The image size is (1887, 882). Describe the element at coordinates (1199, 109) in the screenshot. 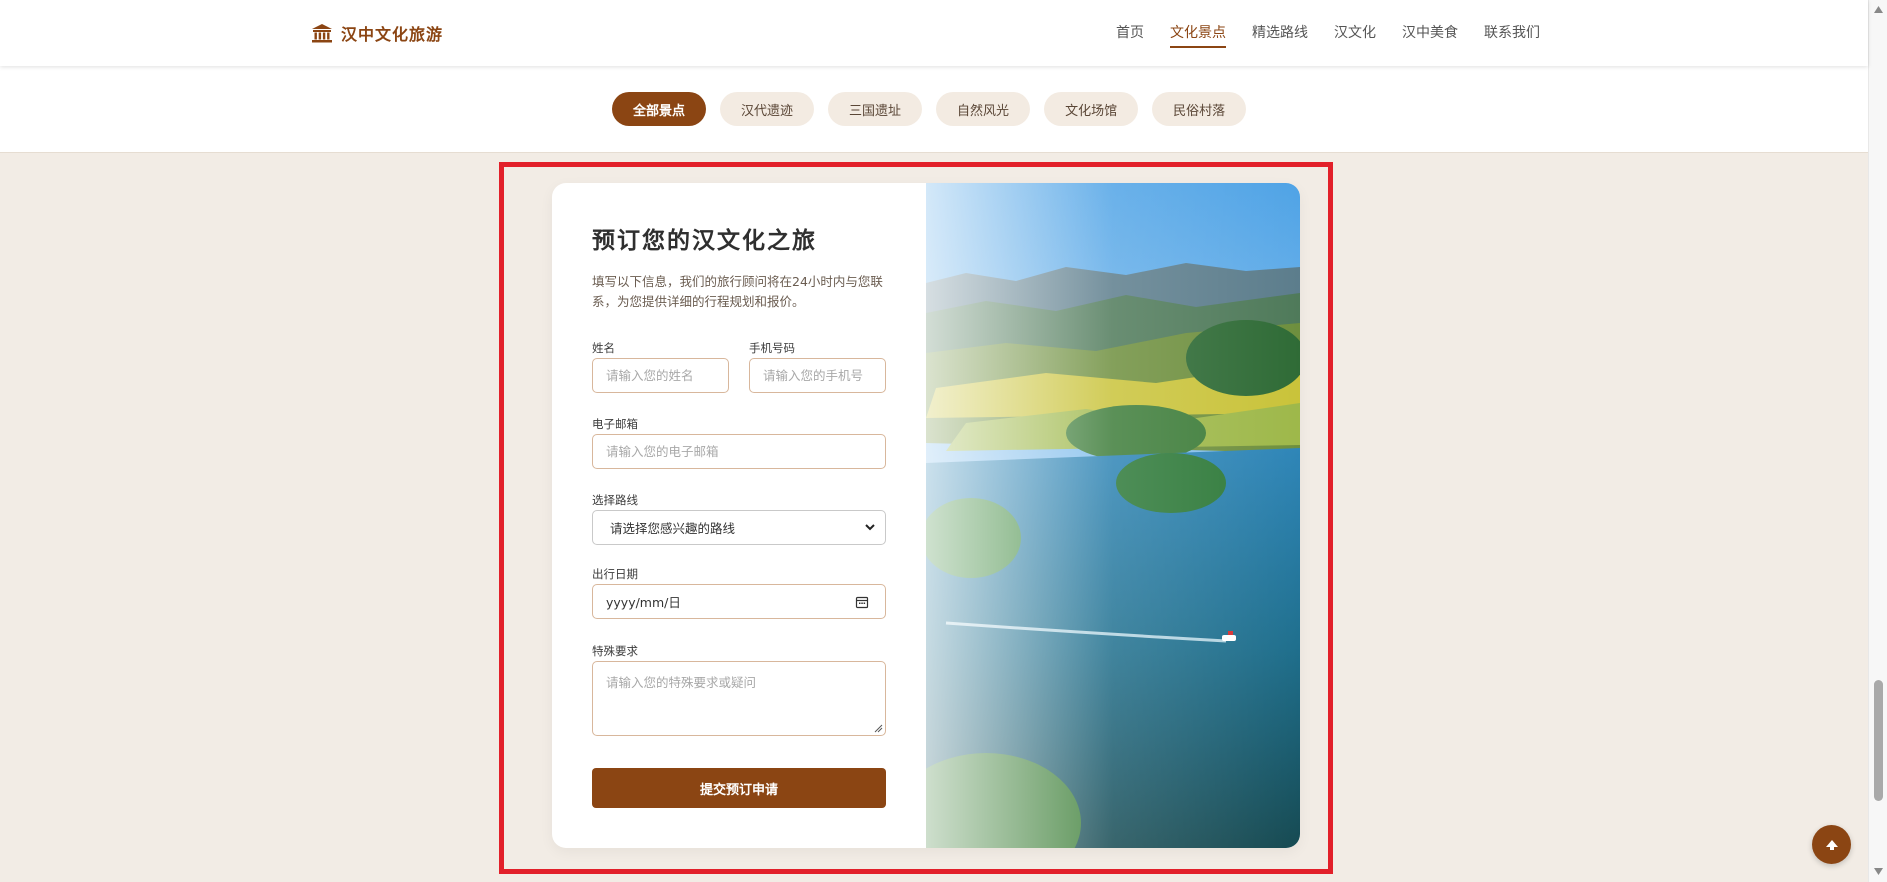

I see `filter-folk-villages: 民俗村落` at that location.